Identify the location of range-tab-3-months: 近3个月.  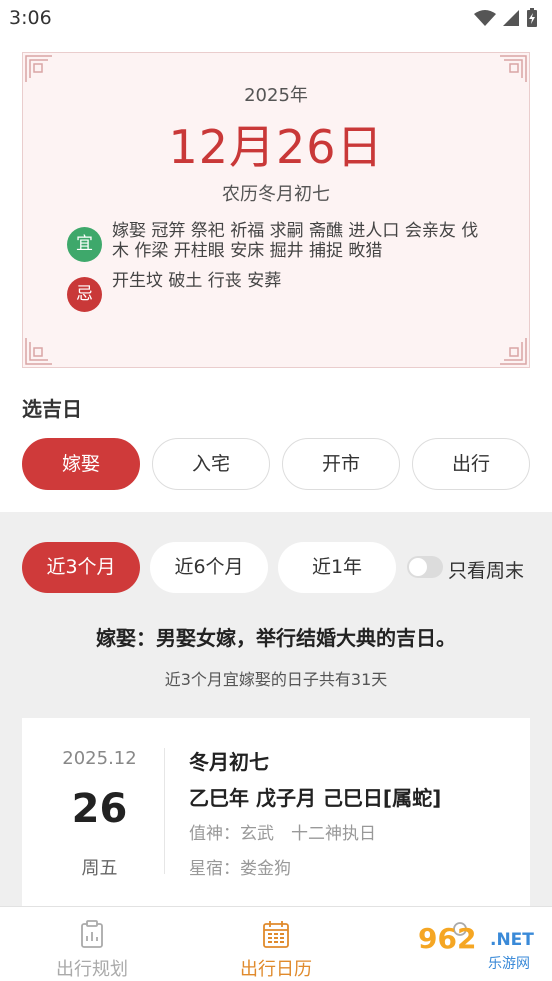
(81, 567).